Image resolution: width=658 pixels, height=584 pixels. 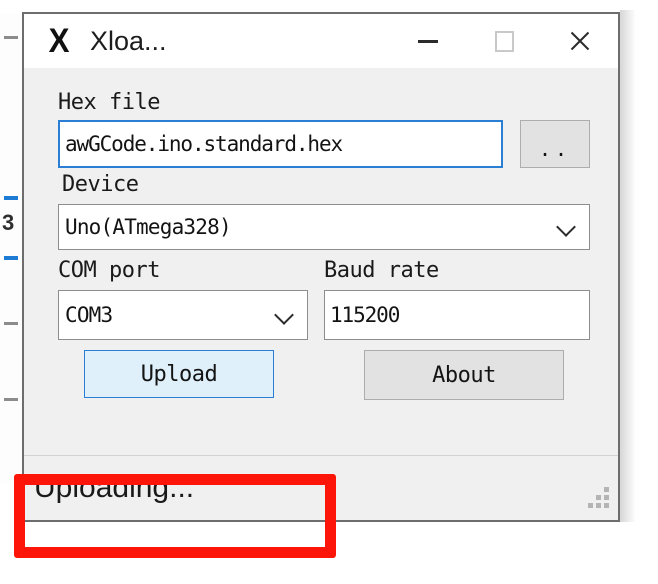 I want to click on maximize-button, so click(x=504, y=41).